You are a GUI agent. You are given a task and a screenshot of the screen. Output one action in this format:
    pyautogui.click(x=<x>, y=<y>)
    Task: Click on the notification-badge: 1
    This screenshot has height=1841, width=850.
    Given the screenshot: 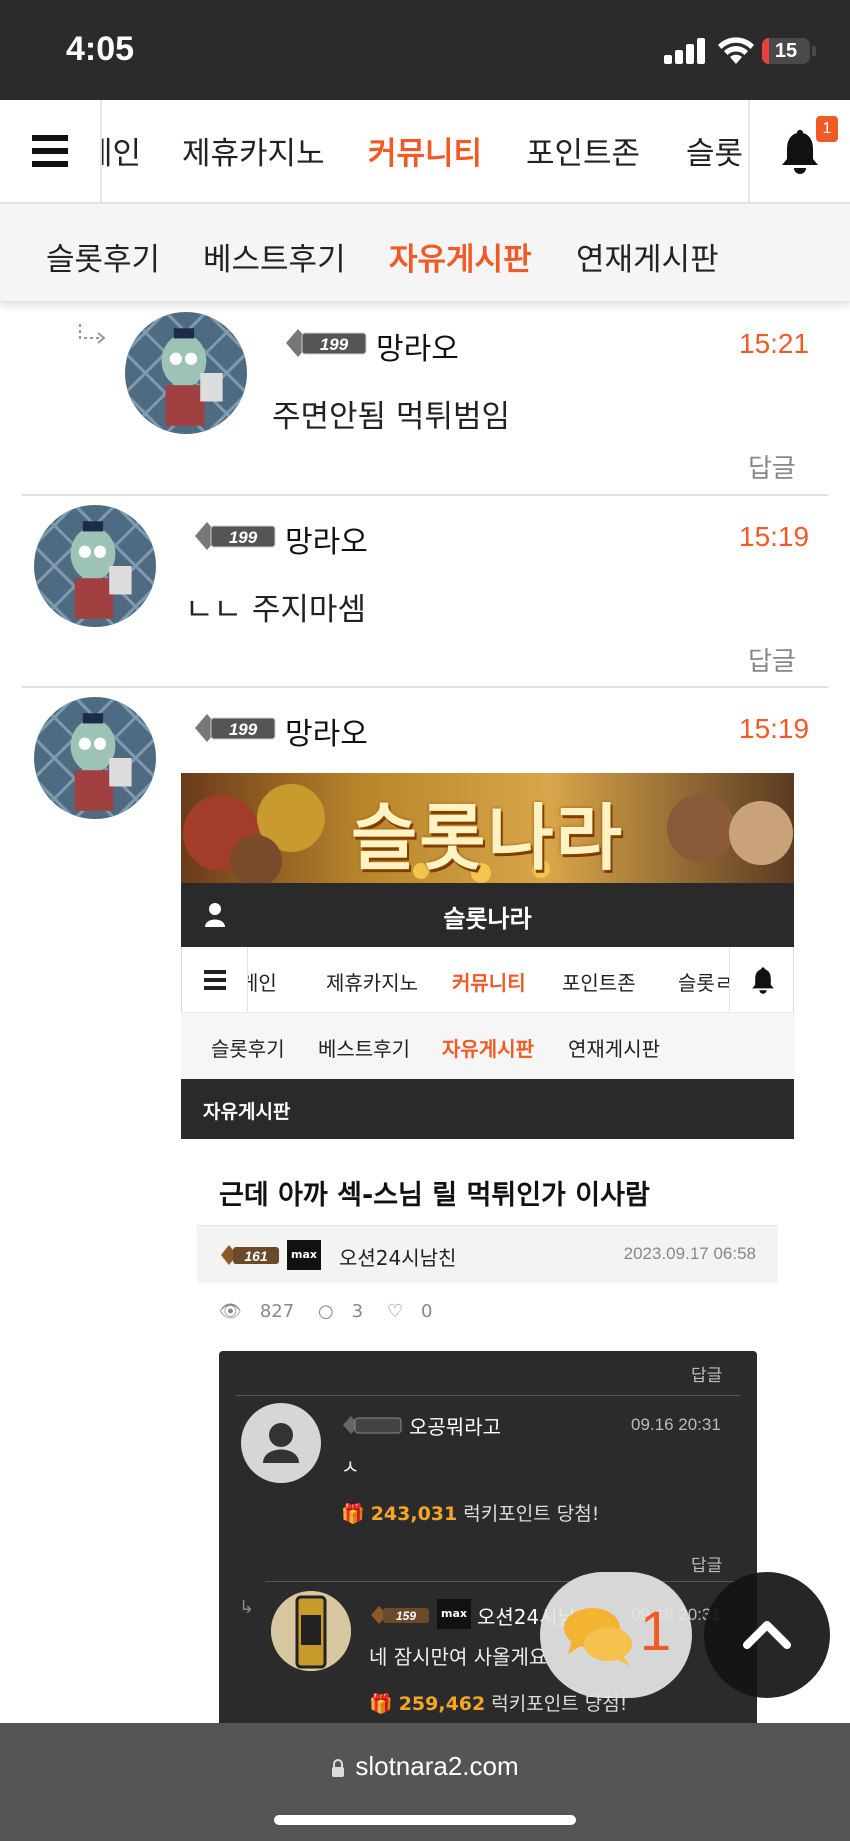 What is the action you would take?
    pyautogui.click(x=827, y=129)
    